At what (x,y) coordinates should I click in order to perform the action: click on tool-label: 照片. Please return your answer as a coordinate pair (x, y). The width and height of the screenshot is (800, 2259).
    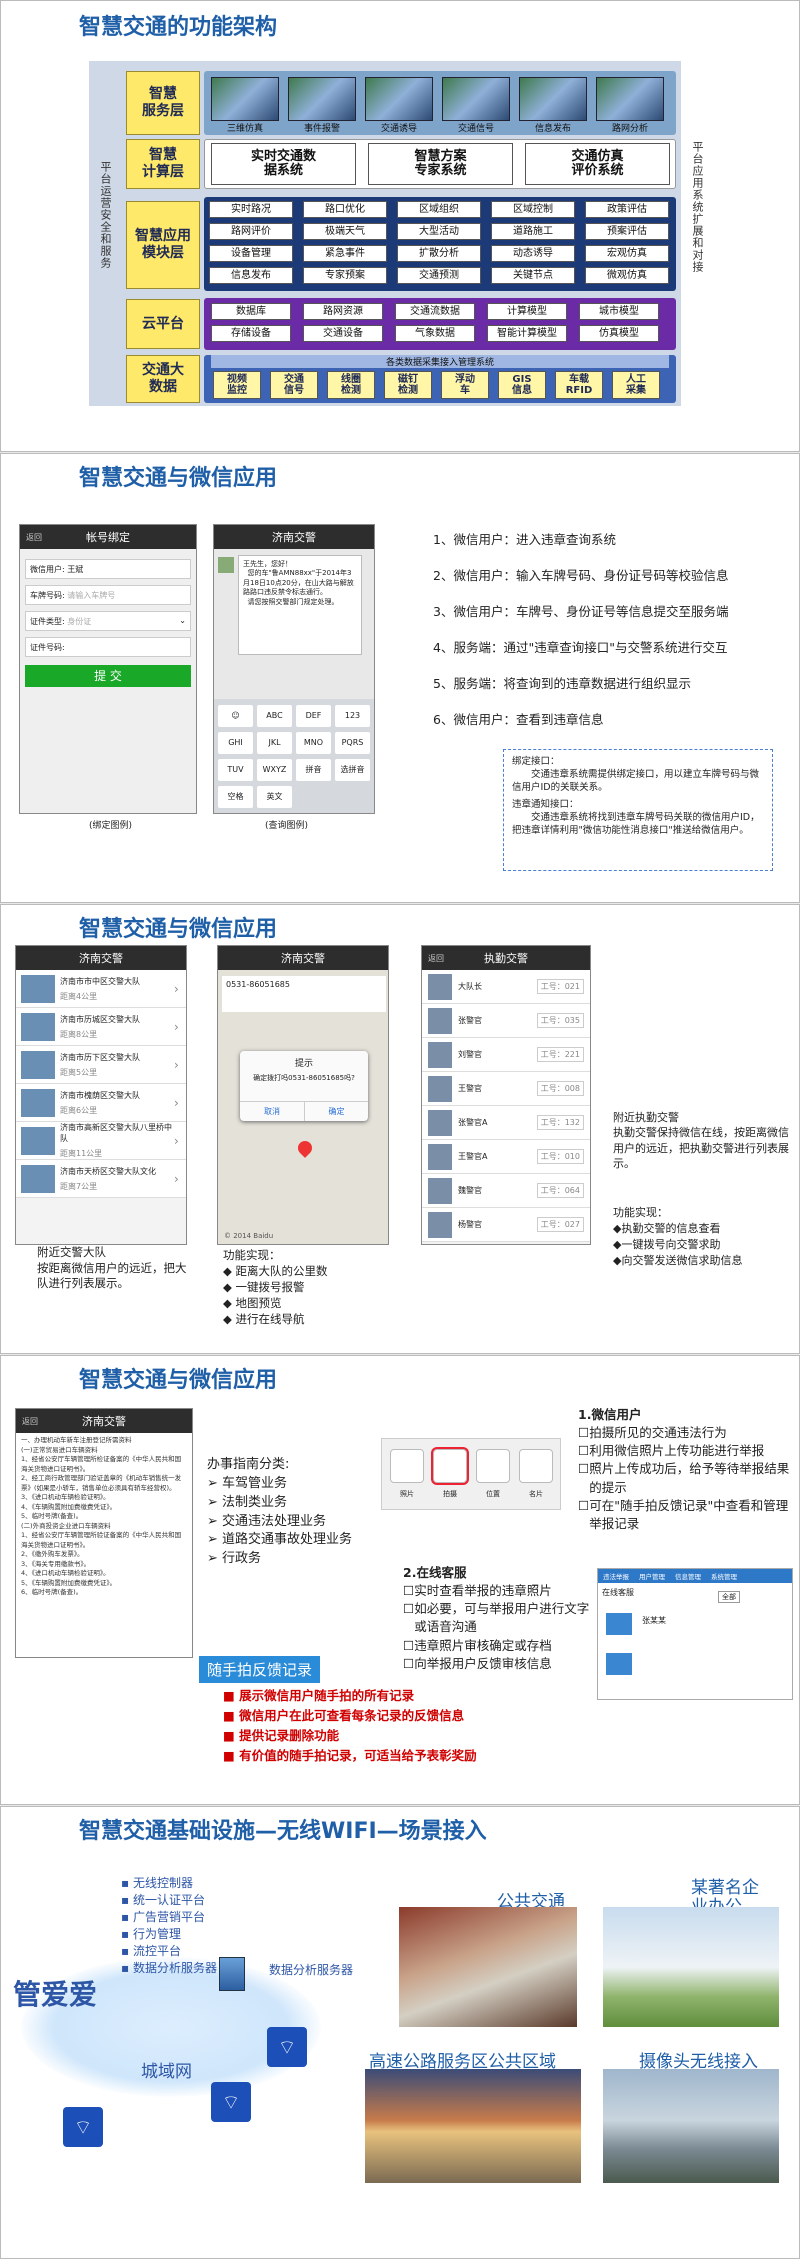
    Looking at the image, I should click on (407, 1494).